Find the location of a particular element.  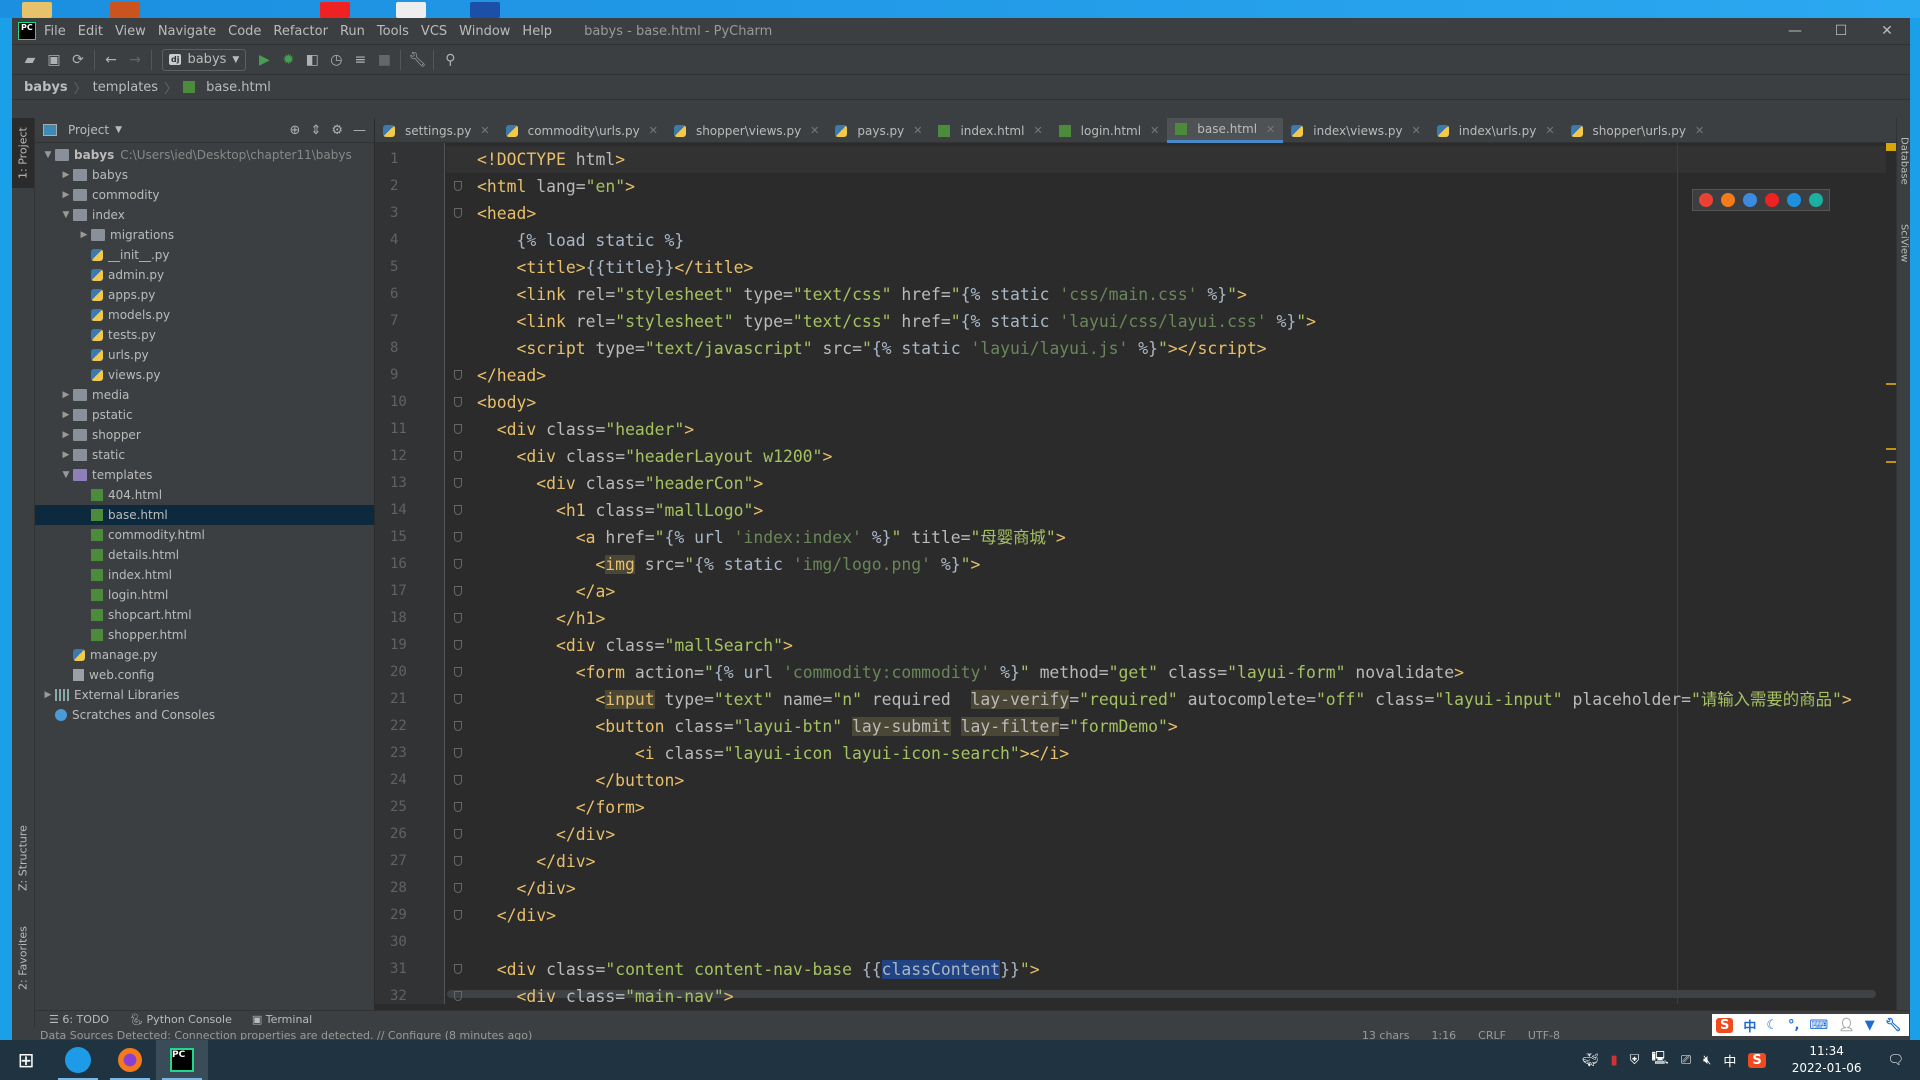

terminal-tool-button: ▣ Terminal is located at coordinates (282, 1019).